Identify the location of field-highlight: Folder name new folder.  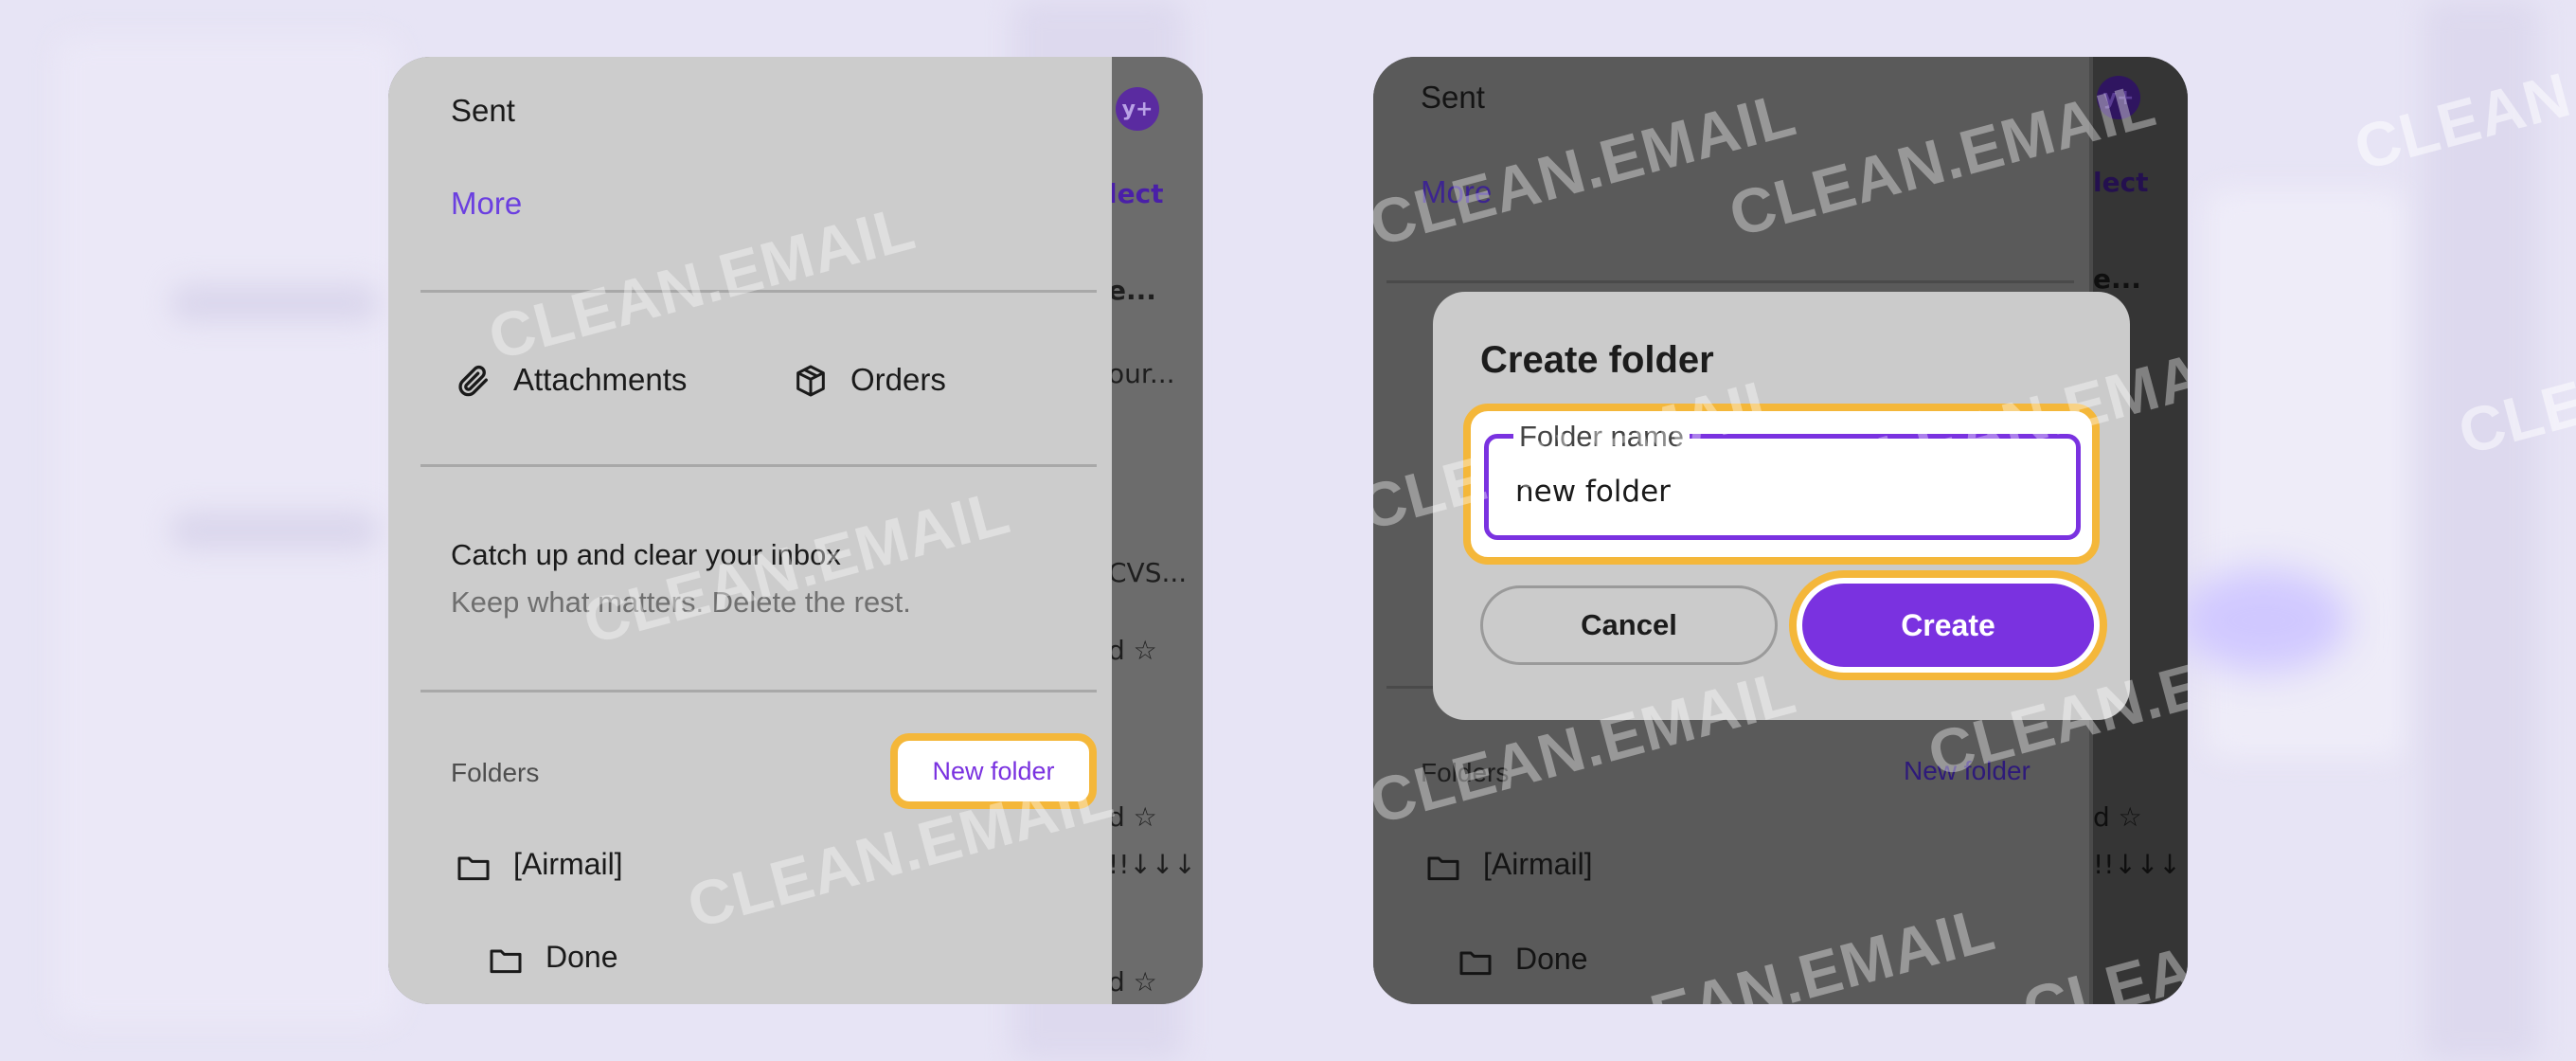
(1781, 484).